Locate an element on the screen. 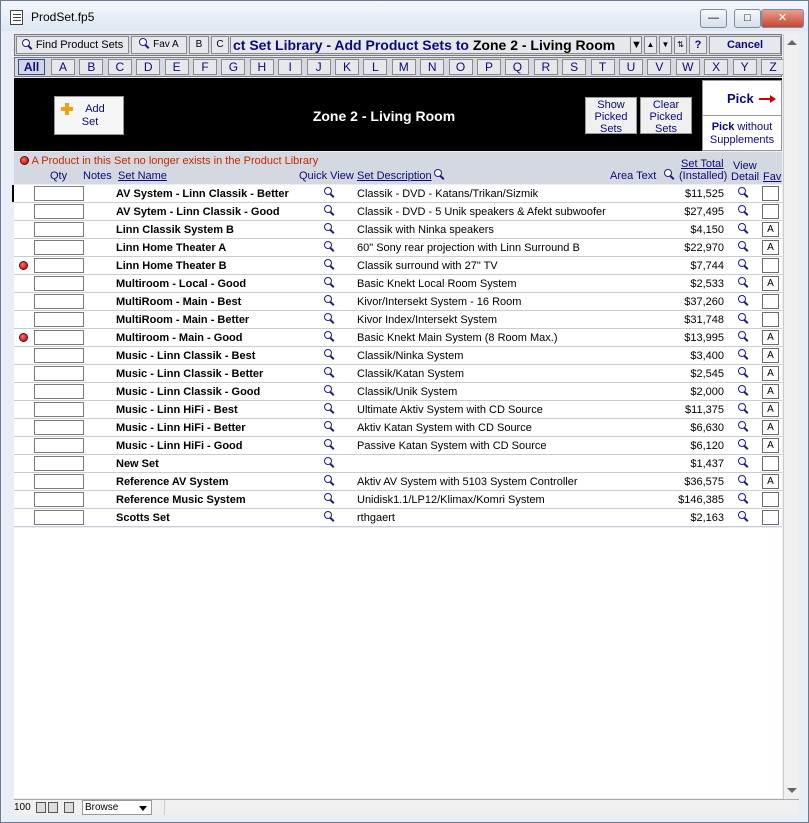  zoom-out-icon is located at coordinates (41, 807).